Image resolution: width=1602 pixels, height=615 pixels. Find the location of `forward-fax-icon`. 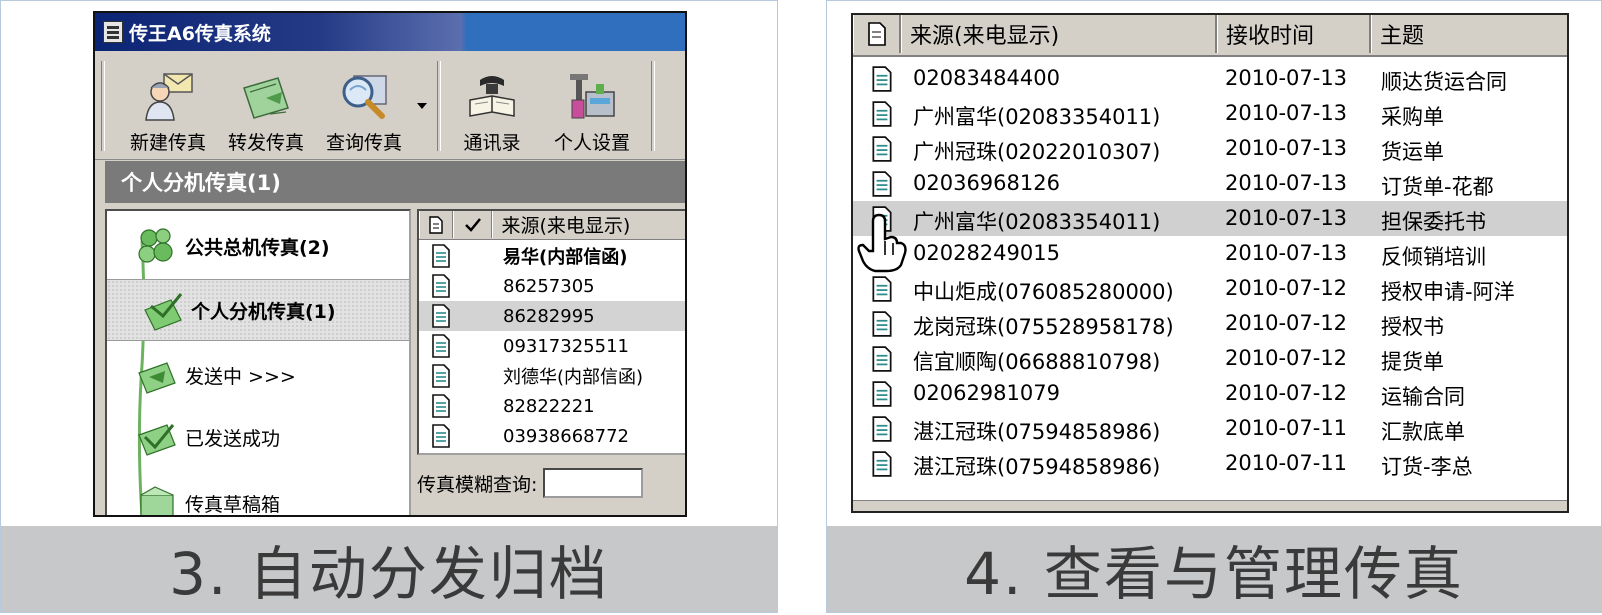

forward-fax-icon is located at coordinates (266, 98).